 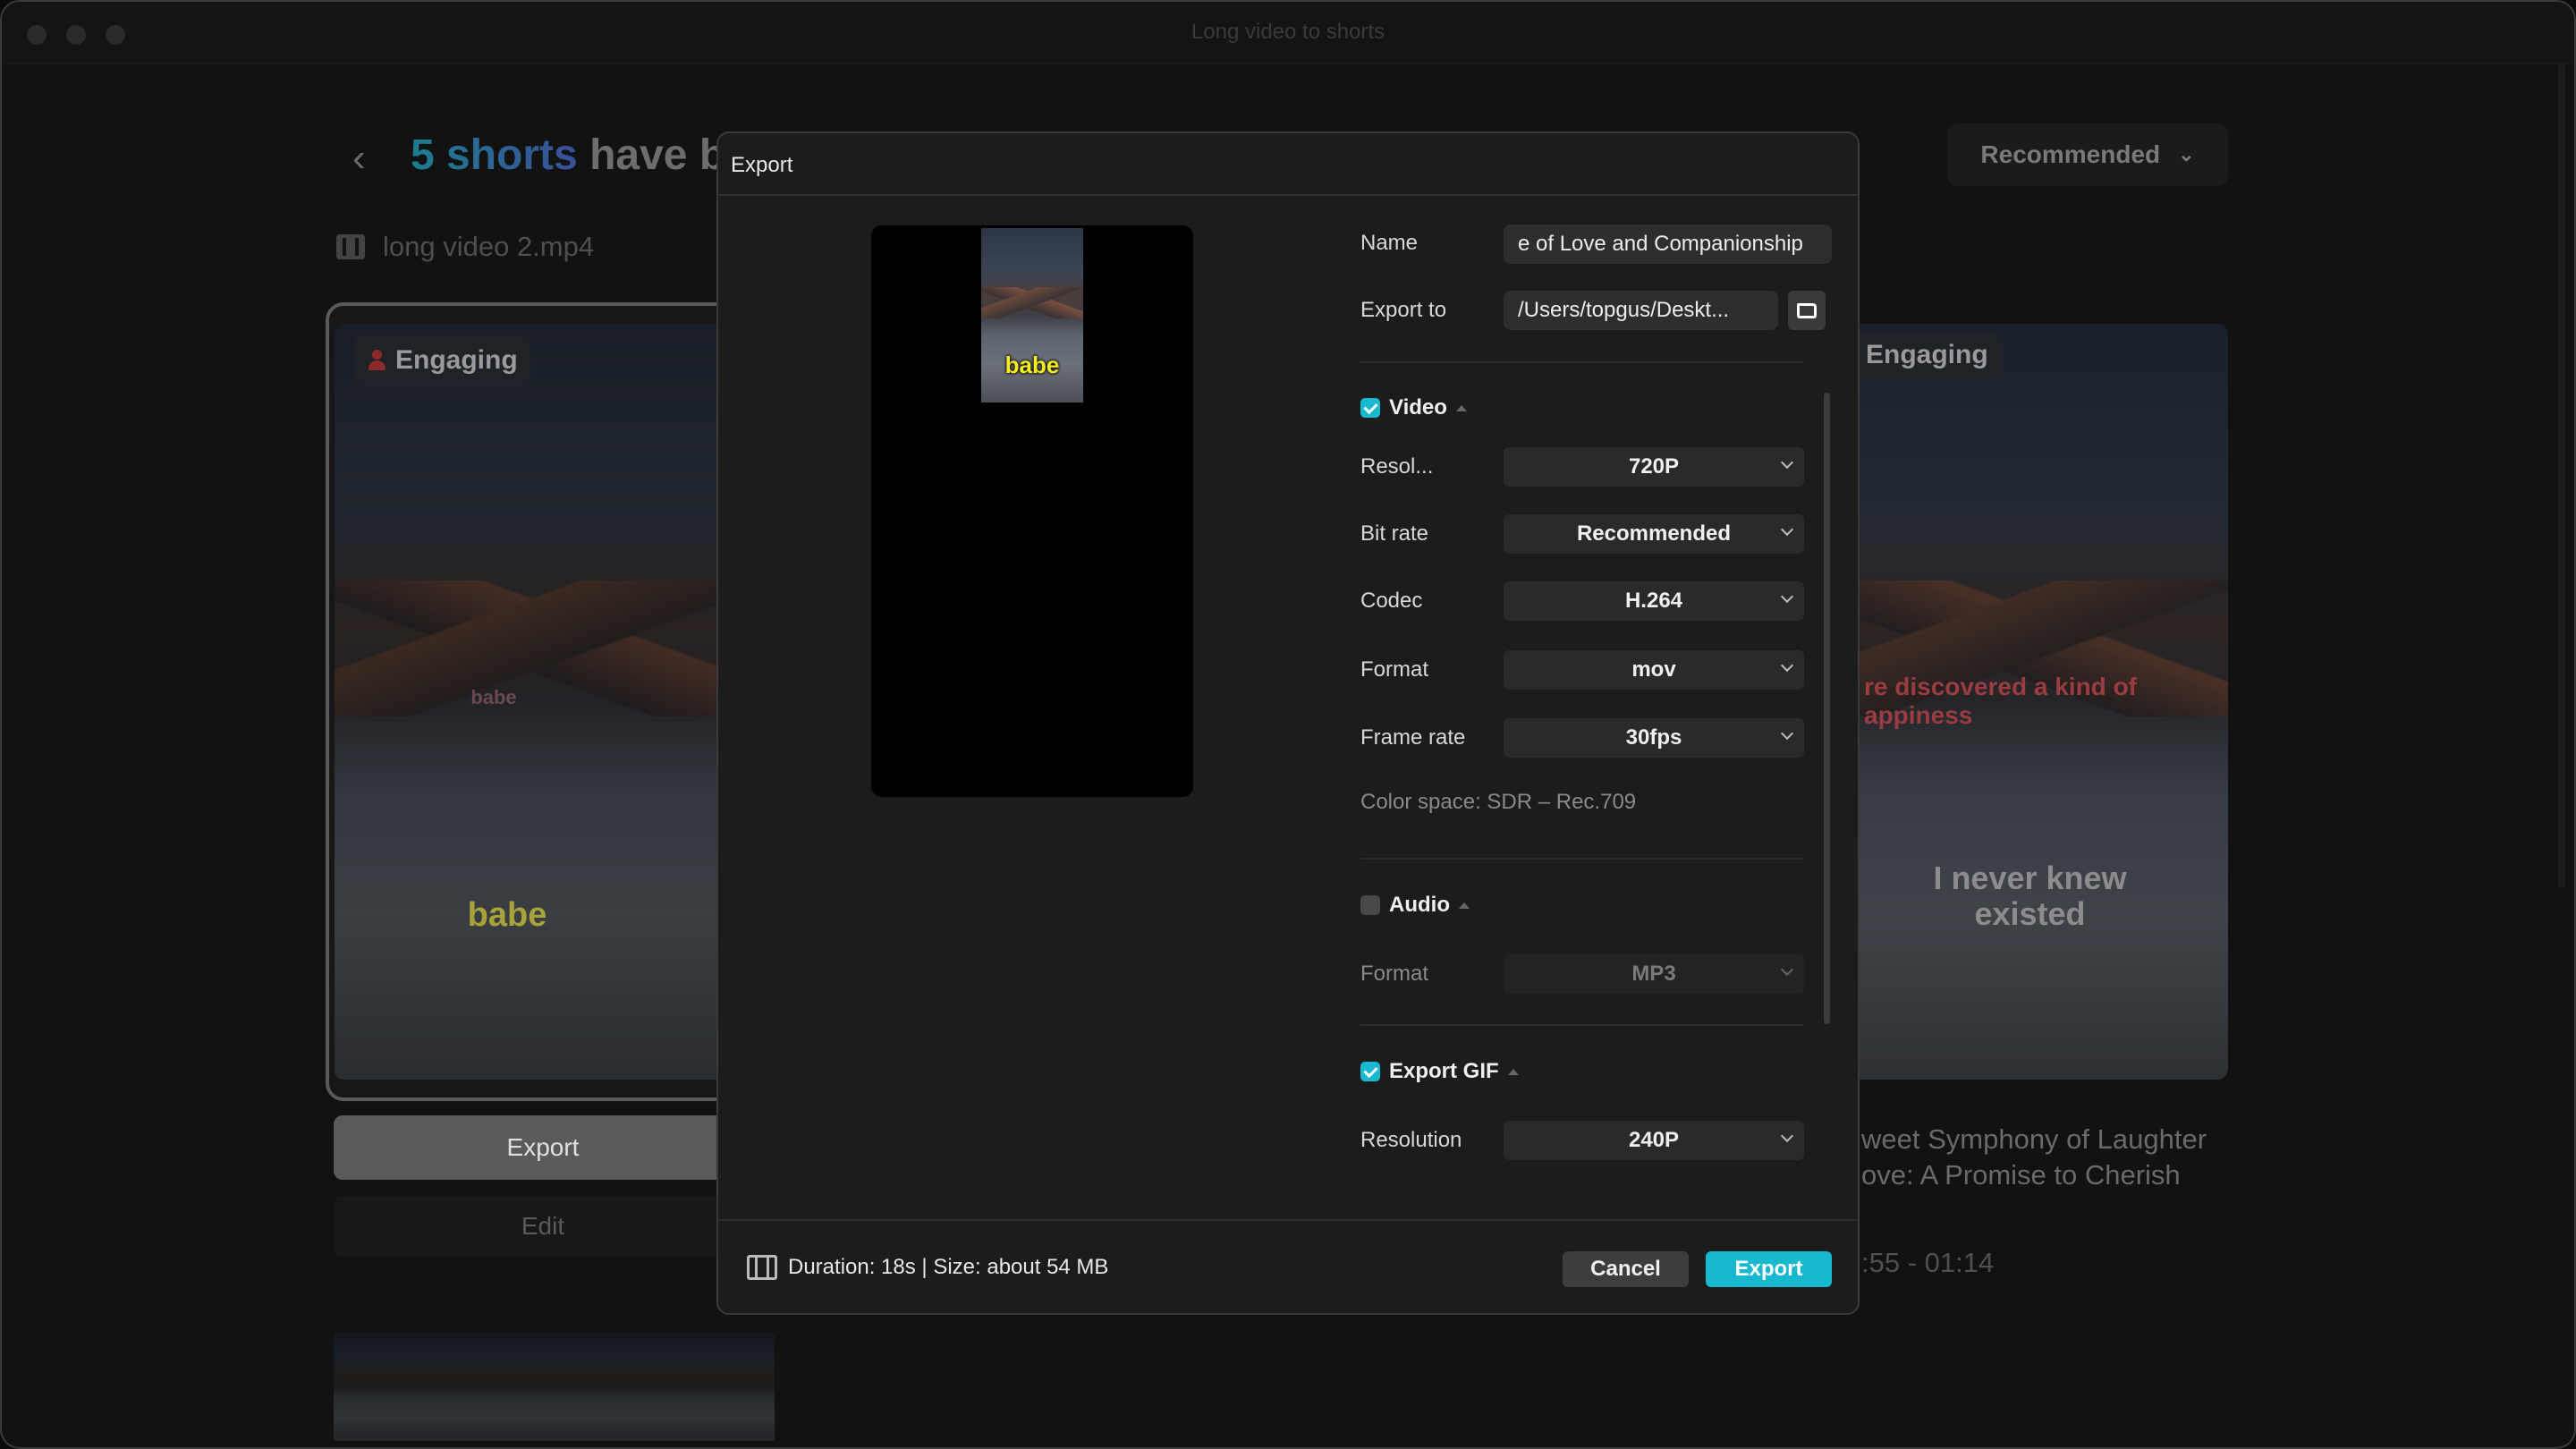 I want to click on bitrate-select: Recommended, so click(x=1654, y=534).